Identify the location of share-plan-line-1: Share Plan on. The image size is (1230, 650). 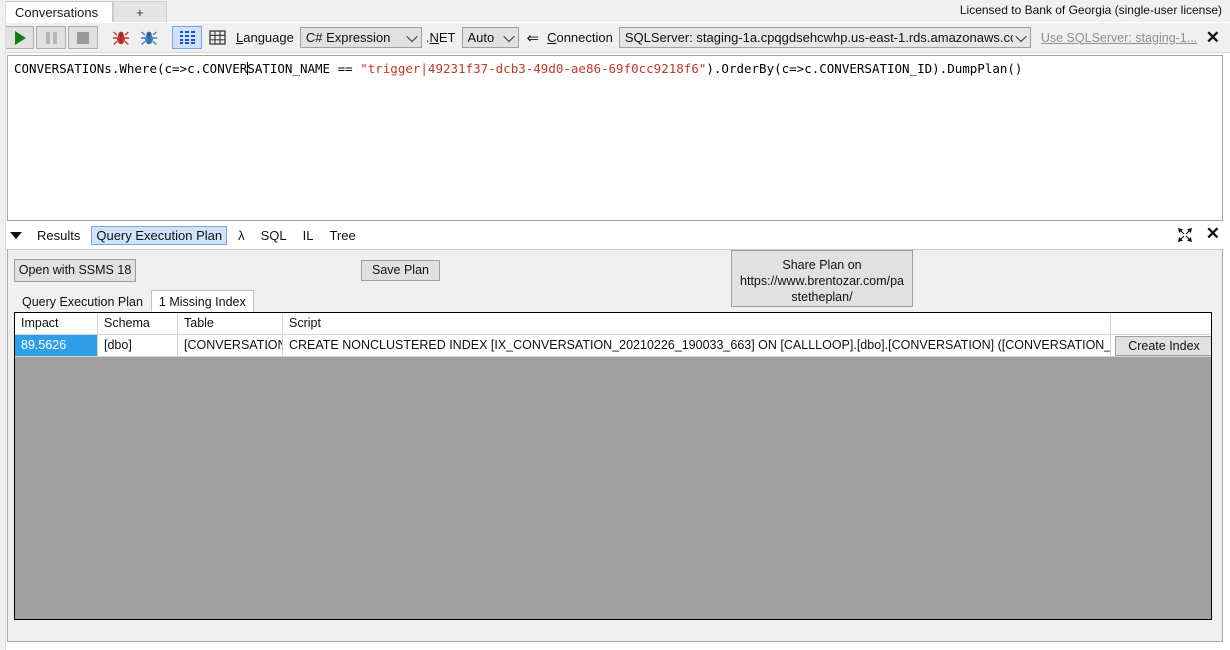
(822, 265).